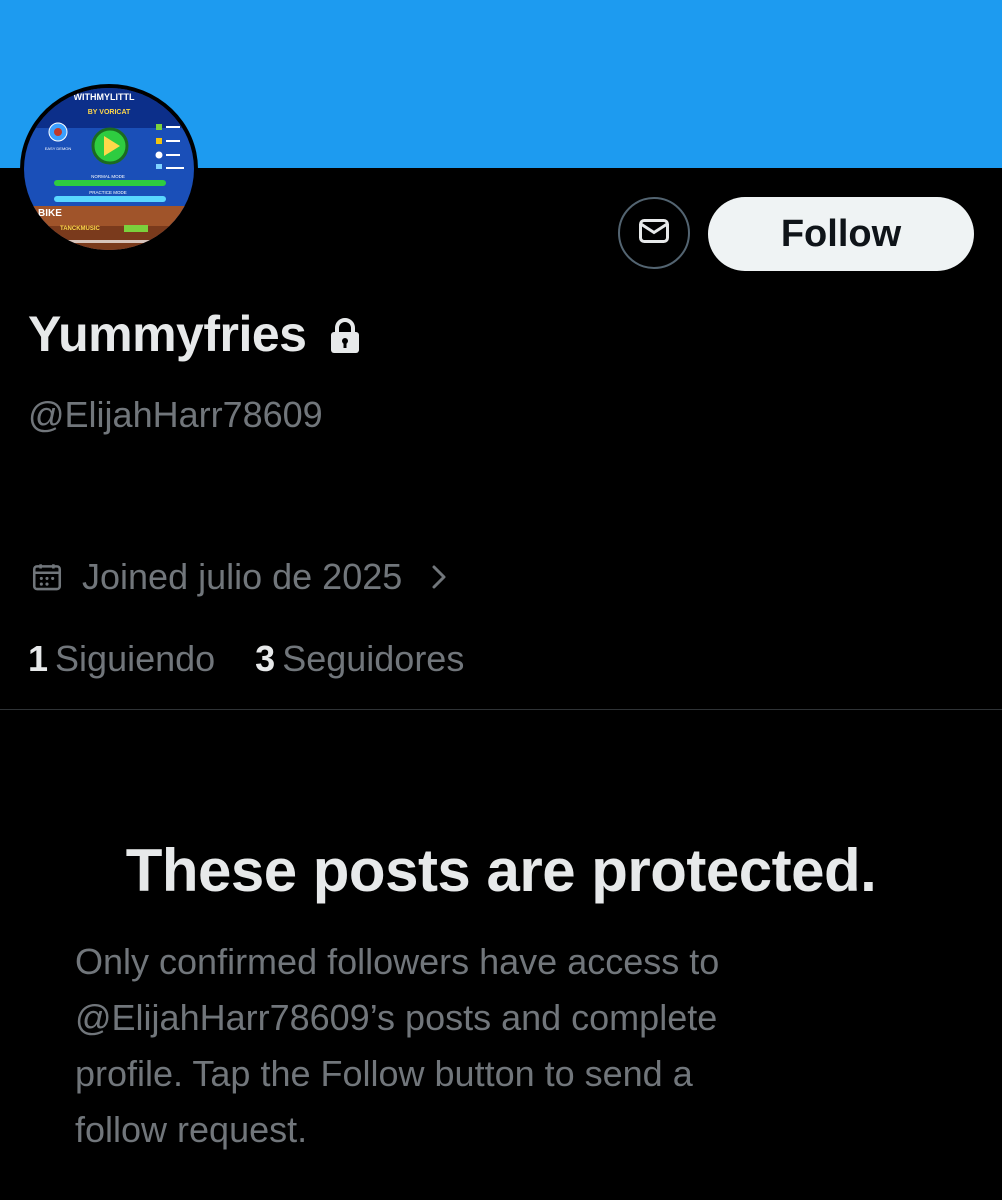  What do you see at coordinates (58, 148) in the screenshot?
I see `avatar-difficulty-text: EASY DEMON` at bounding box center [58, 148].